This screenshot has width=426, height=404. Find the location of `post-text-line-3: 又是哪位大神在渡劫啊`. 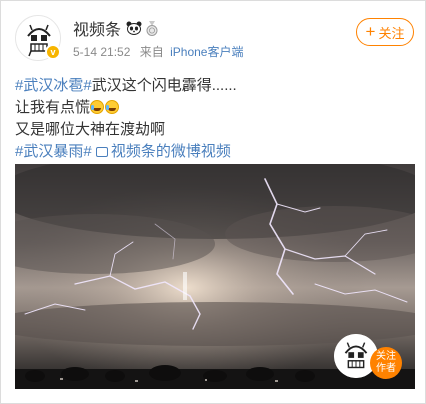

post-text-line-3: 又是哪位大神在渡劫啊 is located at coordinates (90, 129).